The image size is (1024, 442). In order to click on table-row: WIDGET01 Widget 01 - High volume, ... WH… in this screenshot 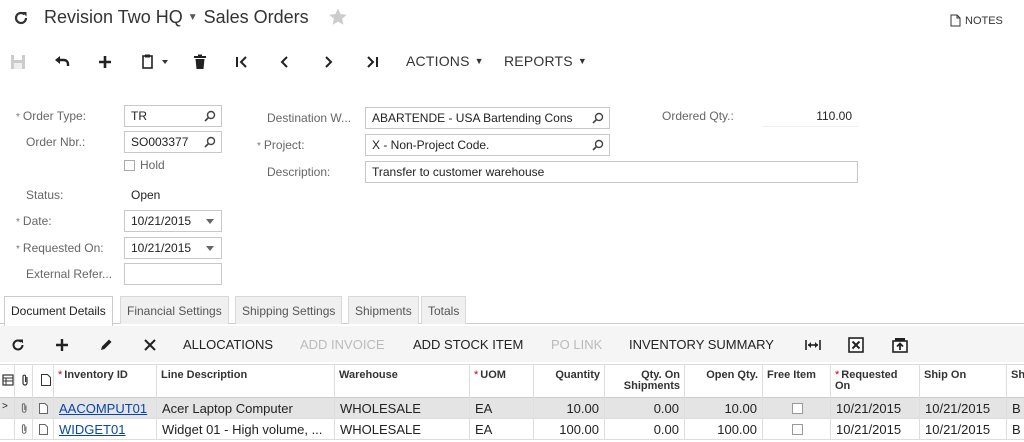, I will do `click(512, 429)`.